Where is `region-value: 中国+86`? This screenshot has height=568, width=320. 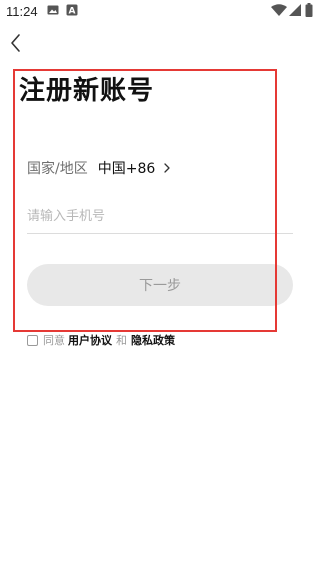
region-value: 中国+86 is located at coordinates (127, 168).